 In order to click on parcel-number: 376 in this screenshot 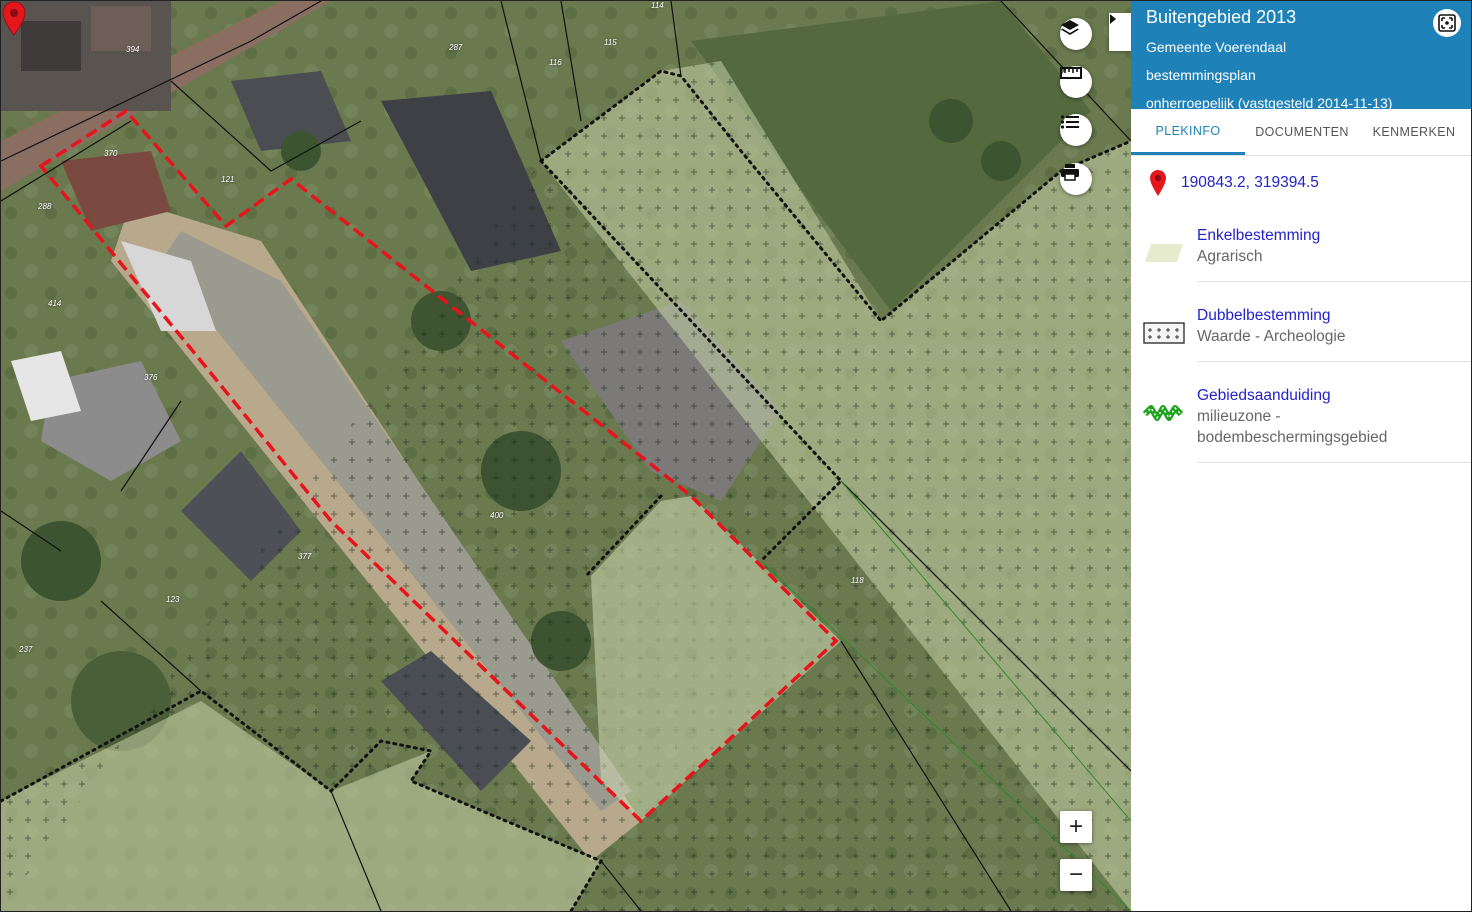, I will do `click(151, 377)`.